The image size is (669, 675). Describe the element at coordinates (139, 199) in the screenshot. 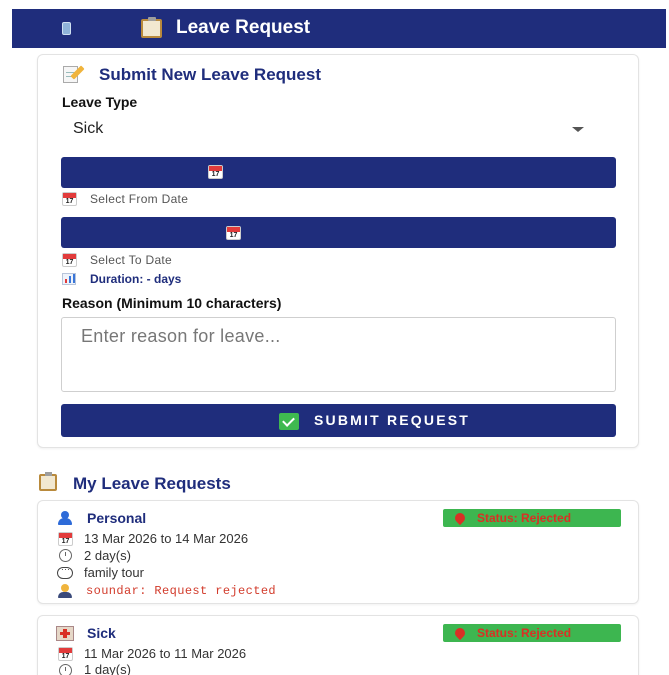

I see `from-date-hint: Select From Date` at that location.